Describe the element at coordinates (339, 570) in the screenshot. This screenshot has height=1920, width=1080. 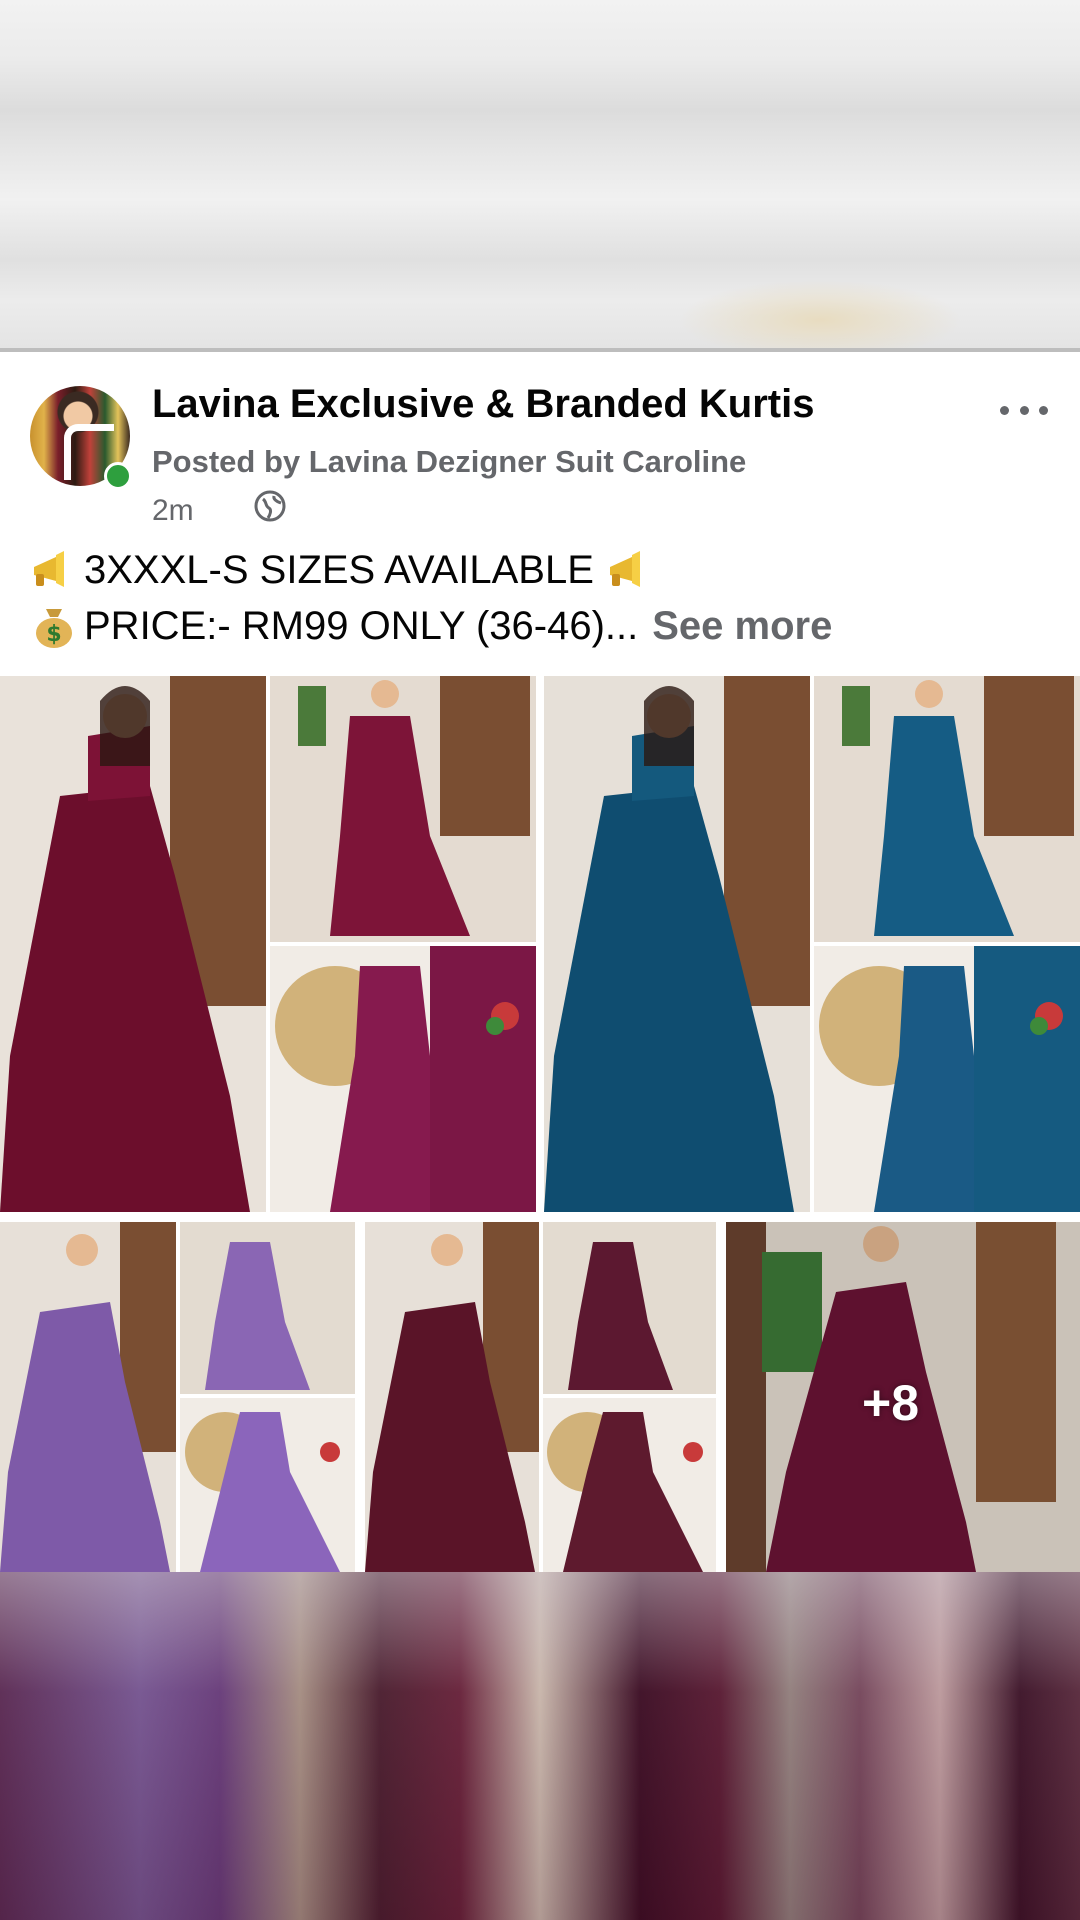
I see `caption-sizes-text: 3XXXL-S SIZES AVAILABLE` at that location.